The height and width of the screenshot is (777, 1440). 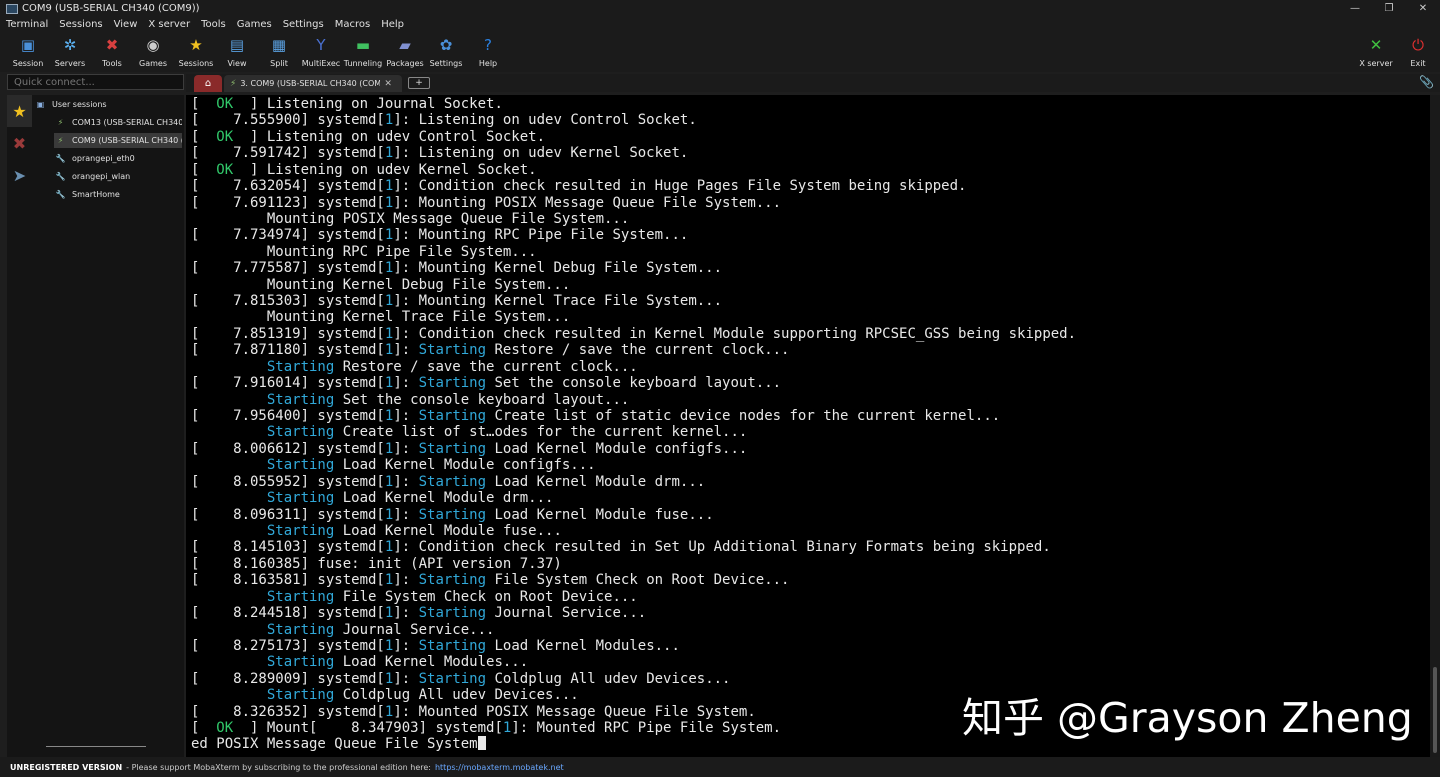 I want to click on tree-item-session: ⚡ COM9 (USB-SERIAL CH340 (COM9)), so click(x=118, y=140).